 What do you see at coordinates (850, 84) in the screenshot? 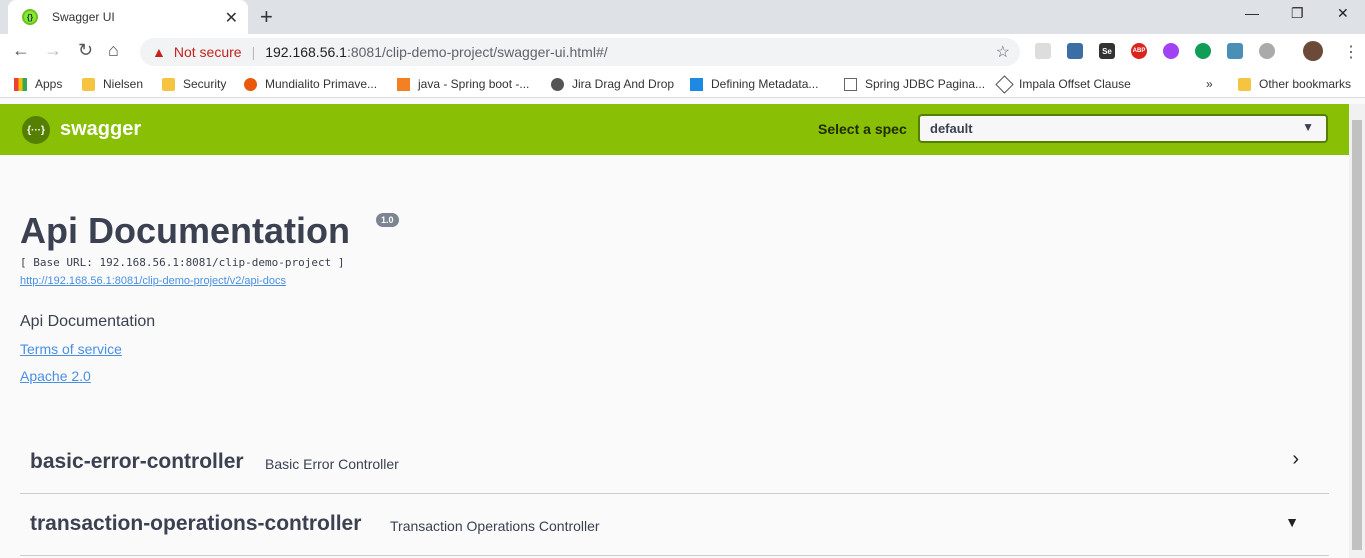
I see `page-icon` at bounding box center [850, 84].